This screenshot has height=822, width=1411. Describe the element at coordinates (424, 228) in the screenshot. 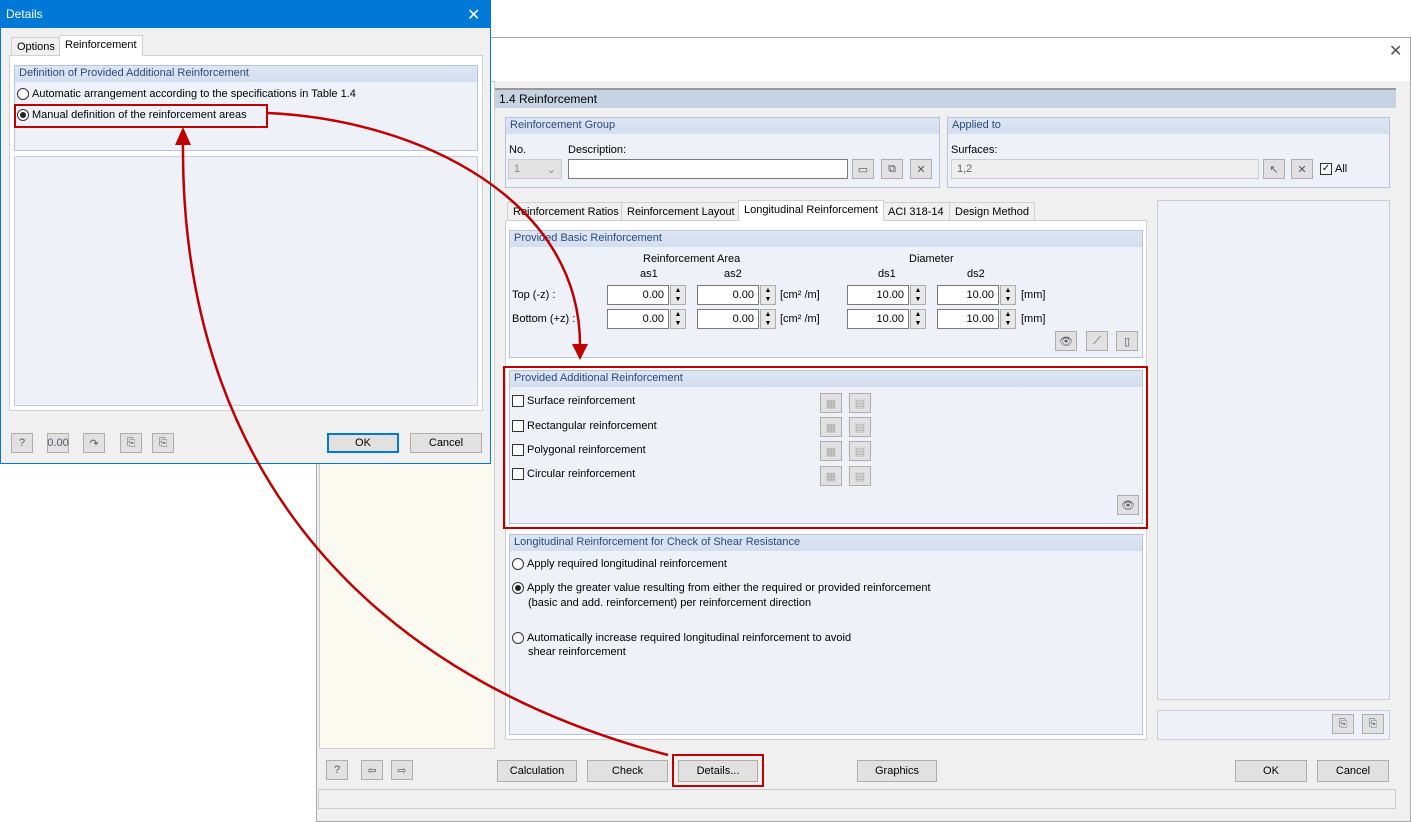

I see `arrow-to-additional` at that location.